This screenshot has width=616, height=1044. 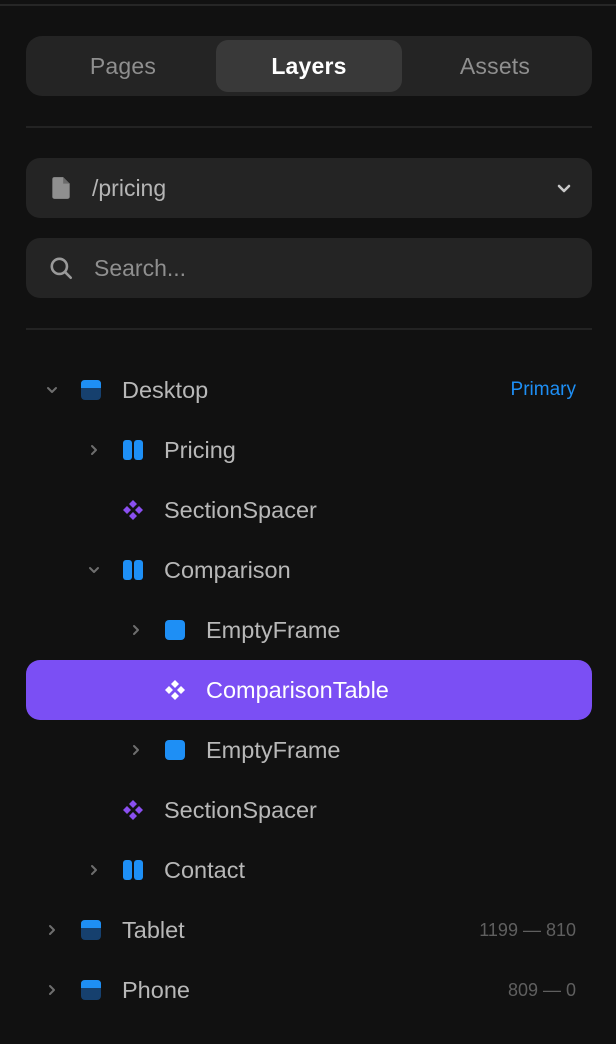 I want to click on layer-row: Contact, so click(x=309, y=870).